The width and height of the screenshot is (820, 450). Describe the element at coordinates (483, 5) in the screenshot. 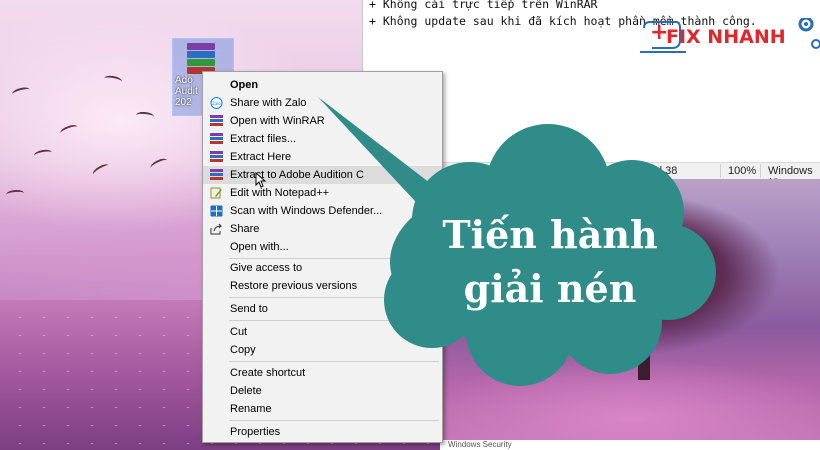

I see `notepad-line: + Không cài trực tiếp trên WinRAR` at that location.